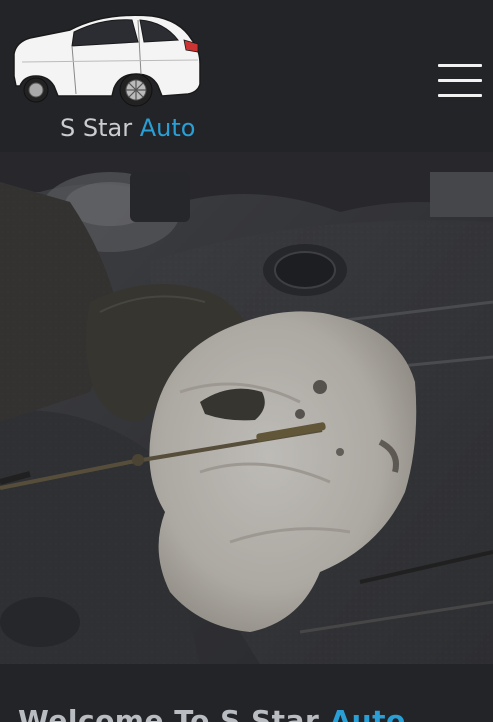  I want to click on brand-logo-link: S Star Auto, so click(112, 76).